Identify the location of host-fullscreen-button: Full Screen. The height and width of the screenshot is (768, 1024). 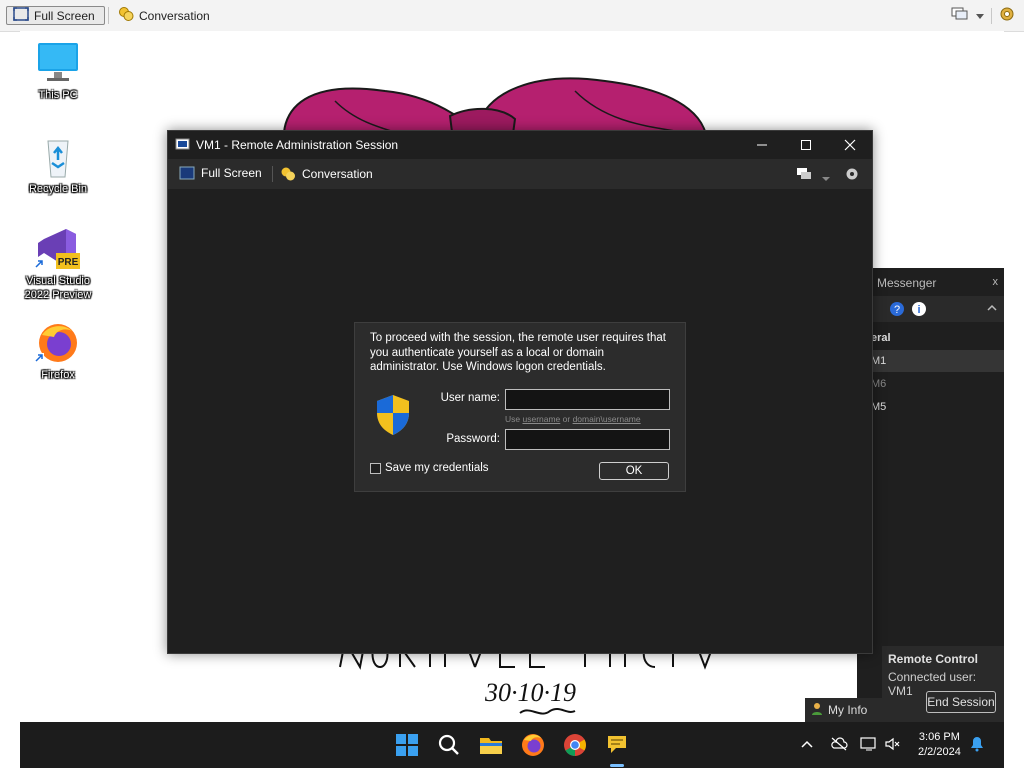
(55, 15).